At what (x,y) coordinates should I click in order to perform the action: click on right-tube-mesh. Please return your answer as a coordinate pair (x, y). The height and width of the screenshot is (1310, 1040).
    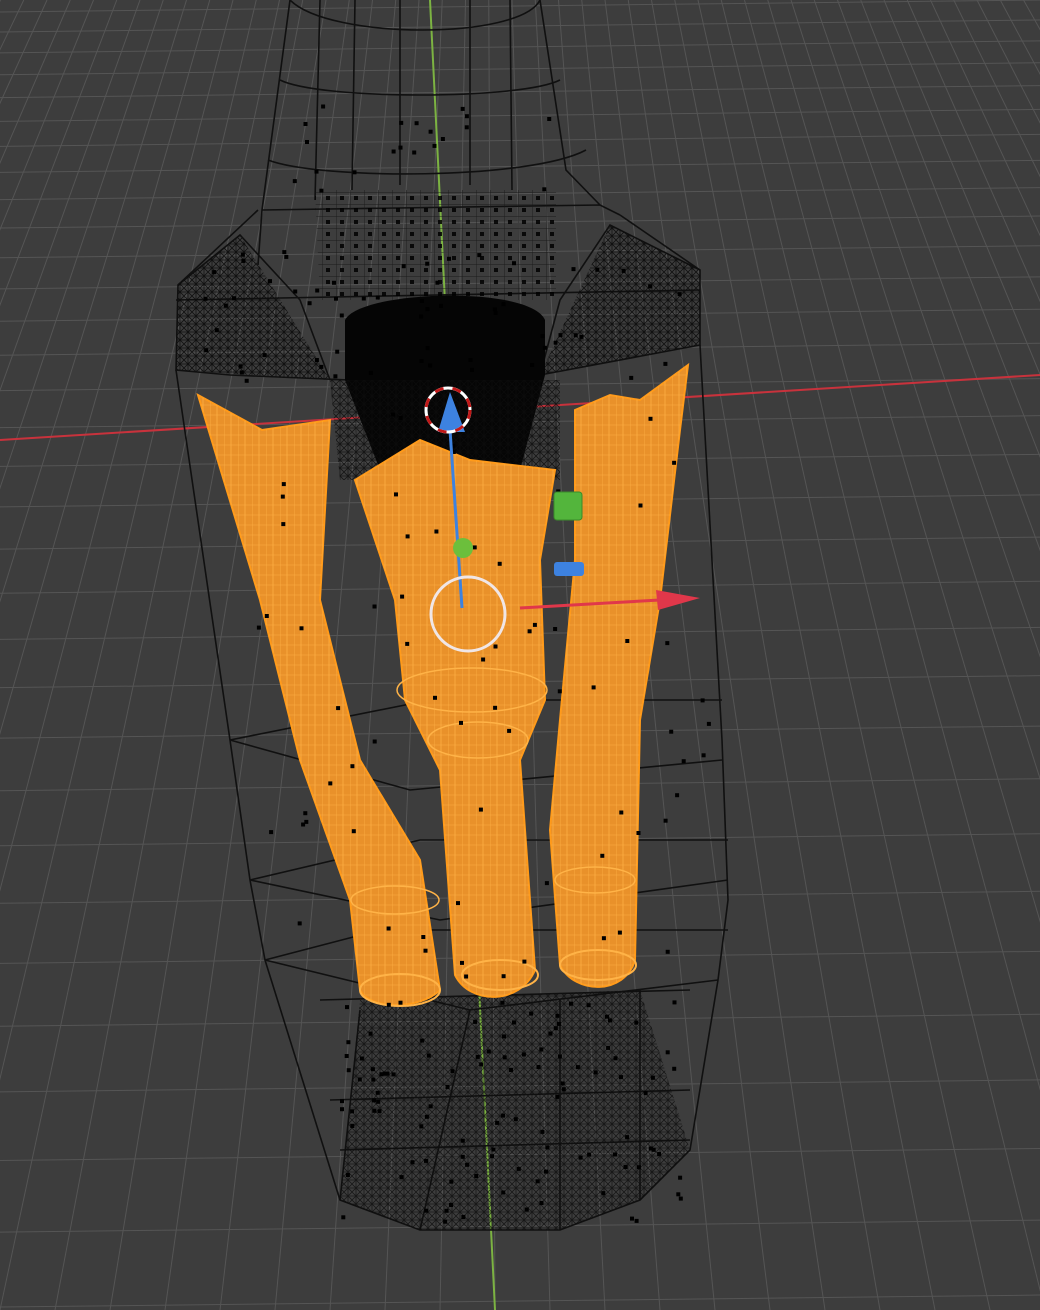
    Looking at the image, I should click on (619, 675).